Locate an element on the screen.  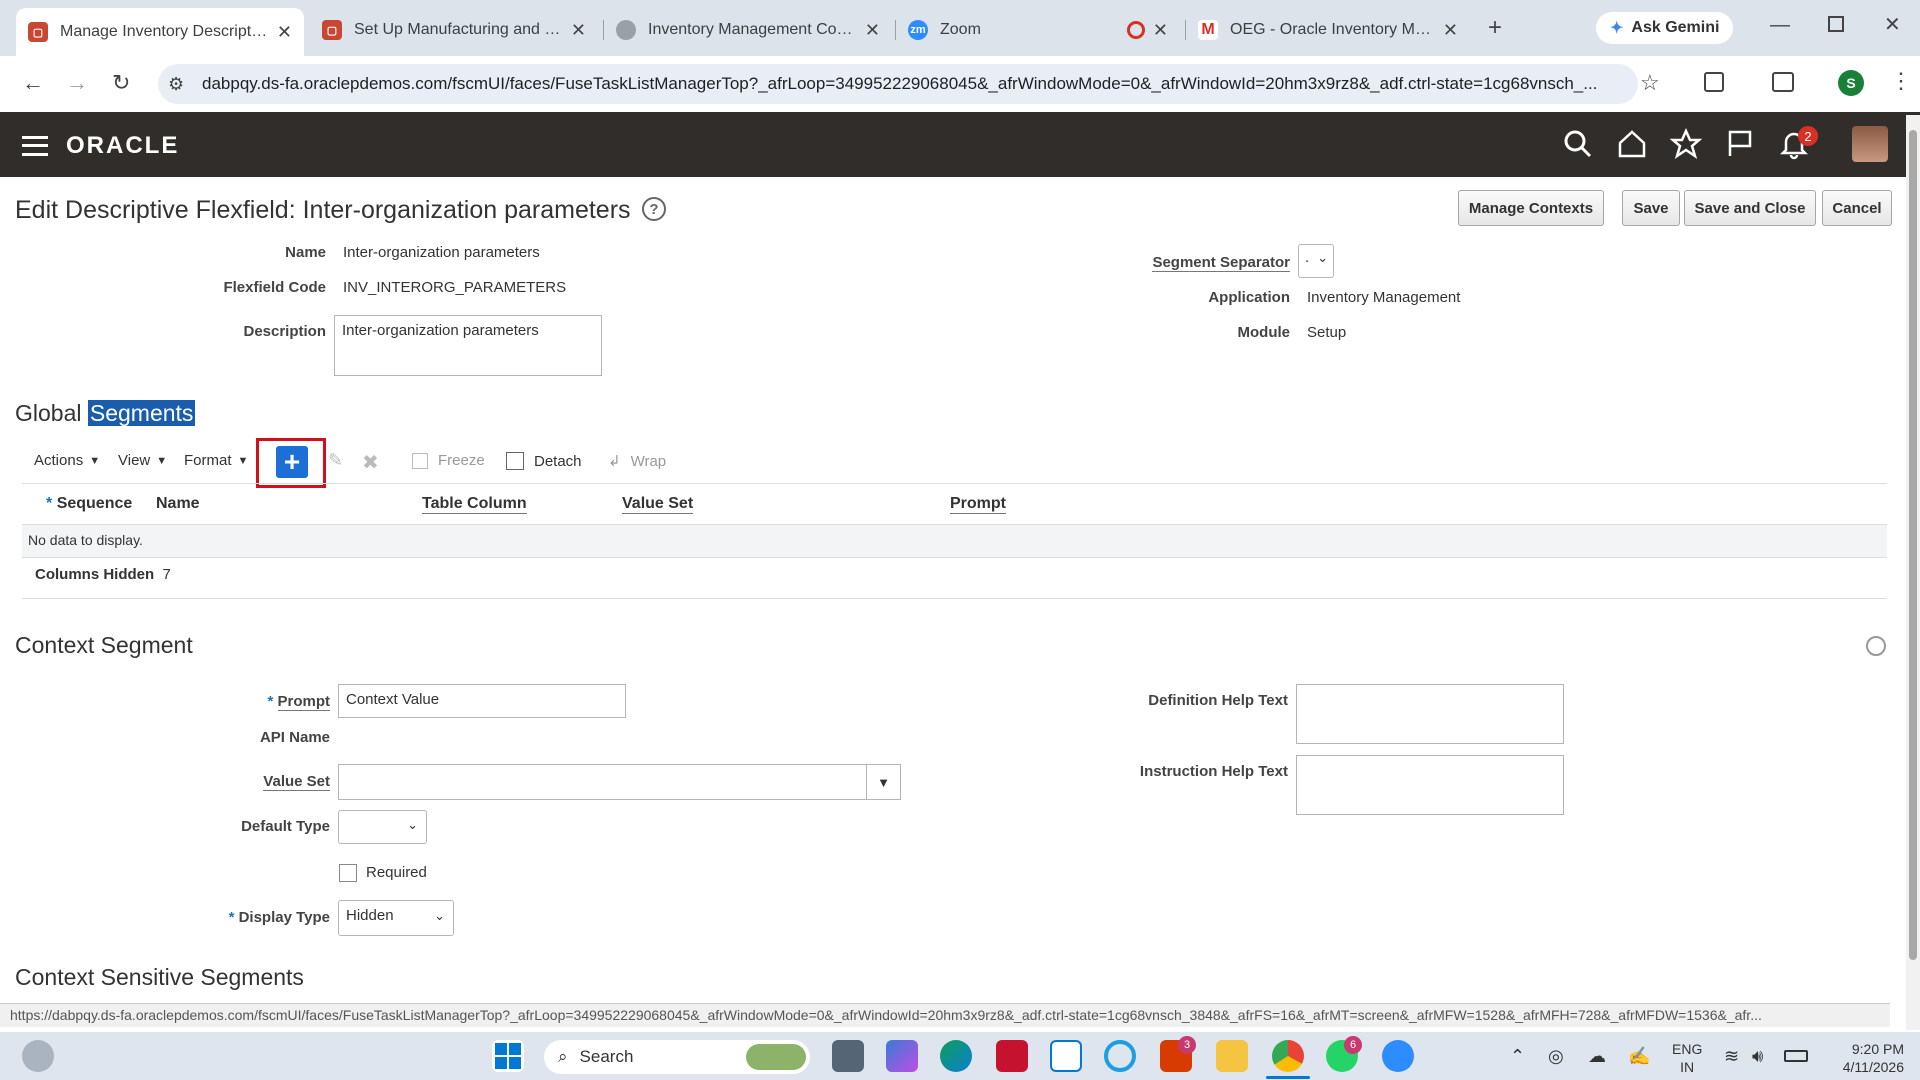
clock: 9:20 PM 4/11/2026 is located at coordinates (1866, 1058).